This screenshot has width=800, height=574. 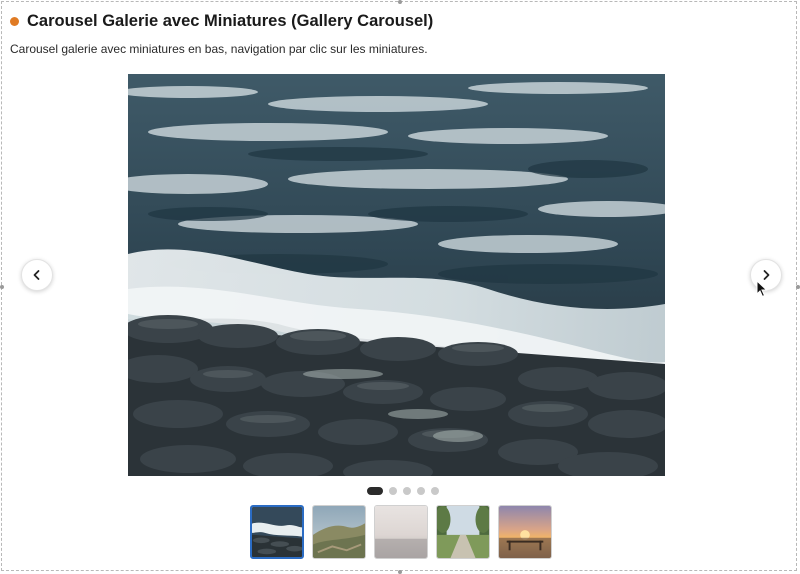 I want to click on resize-handle-right, so click(x=798, y=287).